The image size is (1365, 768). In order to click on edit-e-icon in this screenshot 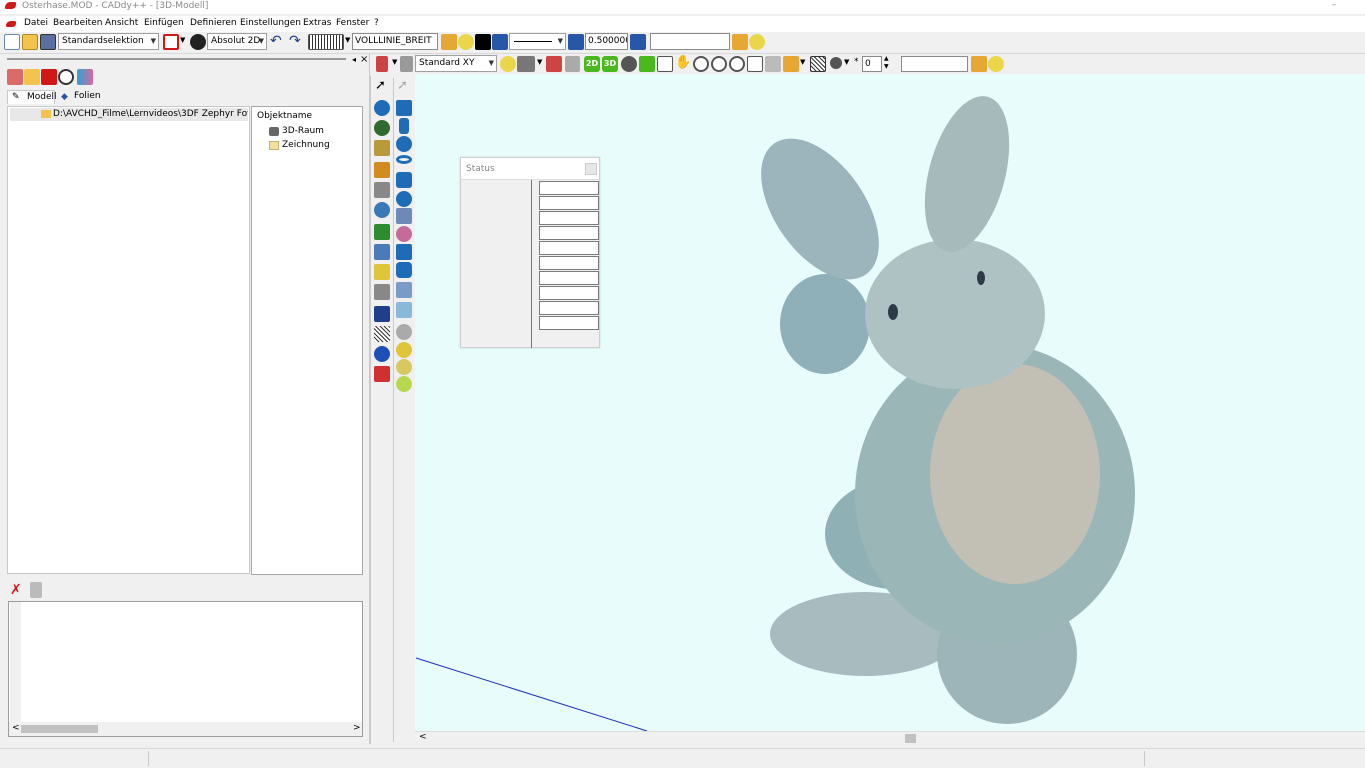, I will do `click(572, 64)`.